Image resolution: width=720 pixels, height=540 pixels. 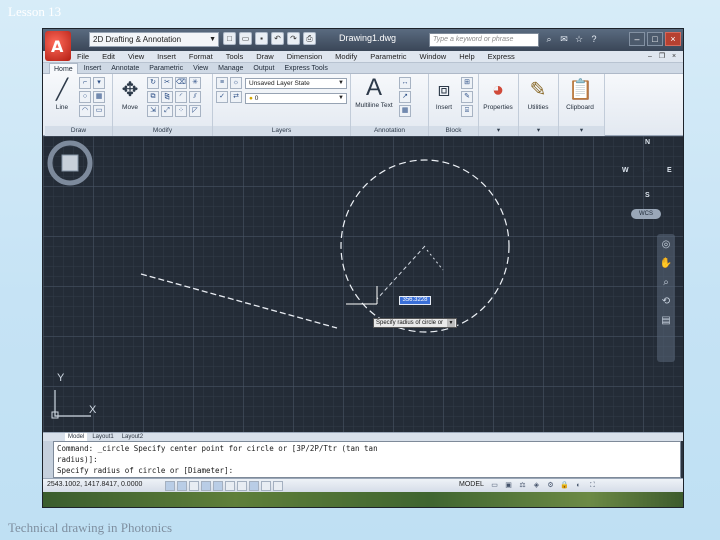 I want to click on tab-manage: Manage, so click(x=230, y=68).